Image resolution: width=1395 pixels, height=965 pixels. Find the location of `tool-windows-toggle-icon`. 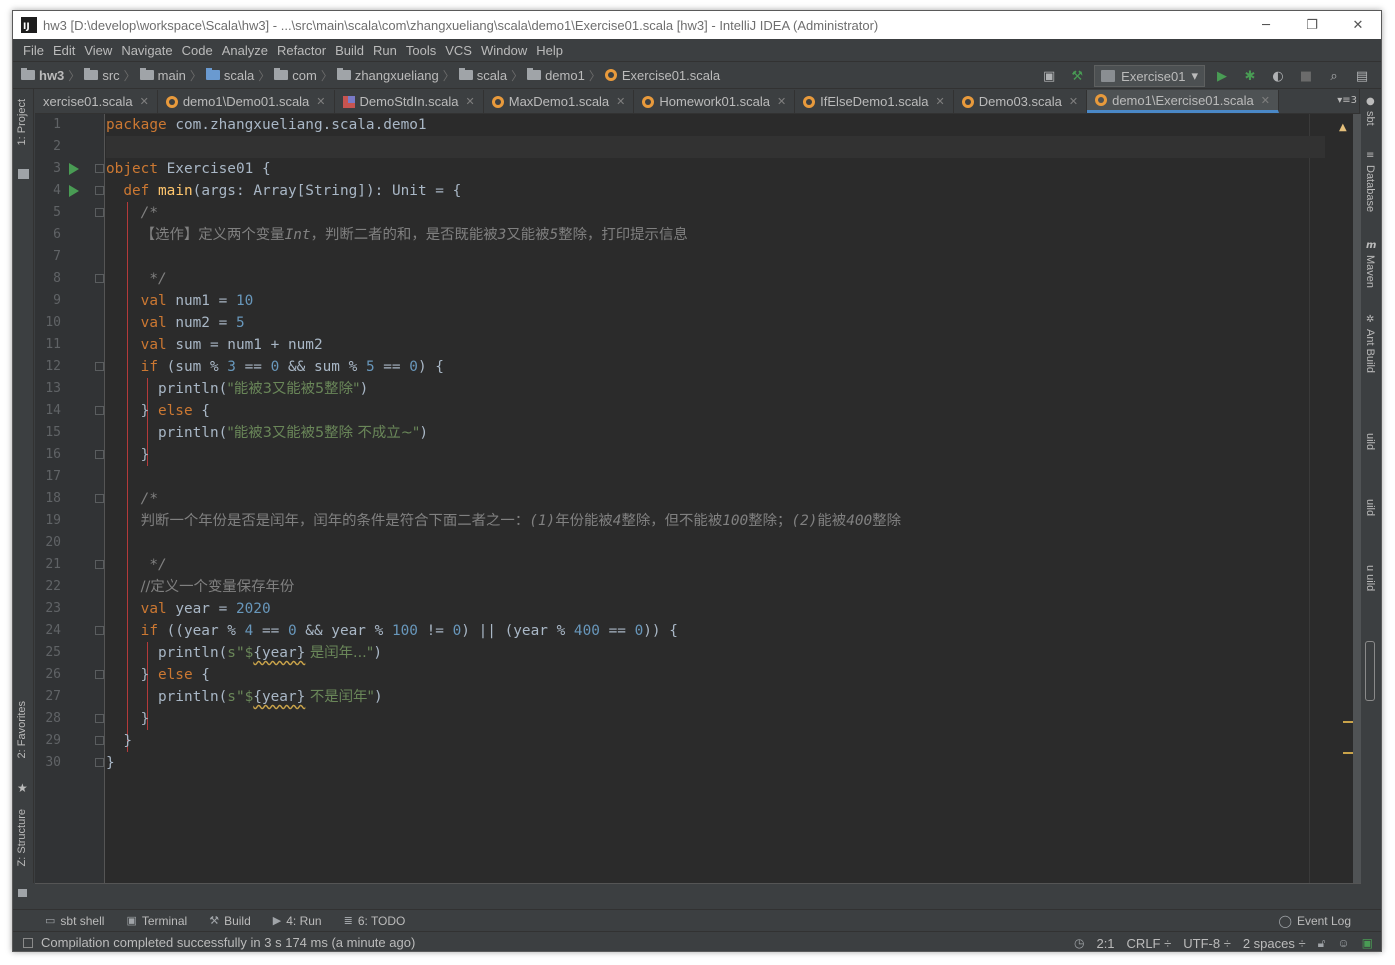

tool-windows-toggle-icon is located at coordinates (28, 942).